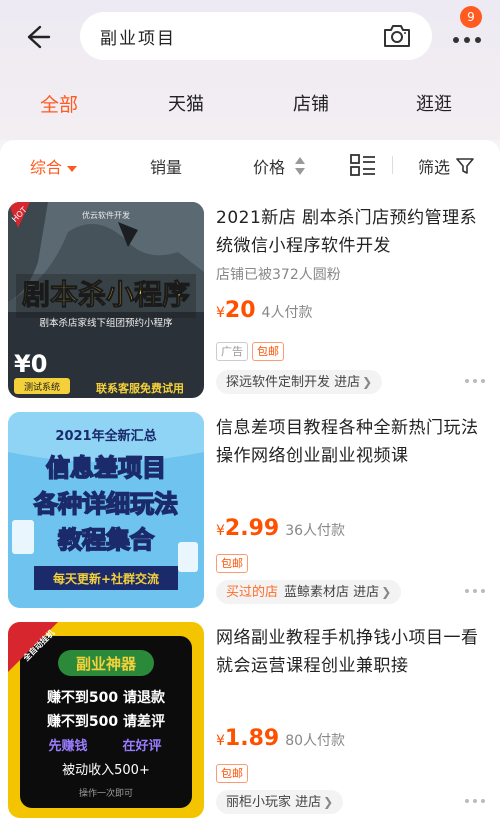 Image resolution: width=500 pixels, height=832 pixels. I want to click on sort-arrows-icon, so click(300, 166).